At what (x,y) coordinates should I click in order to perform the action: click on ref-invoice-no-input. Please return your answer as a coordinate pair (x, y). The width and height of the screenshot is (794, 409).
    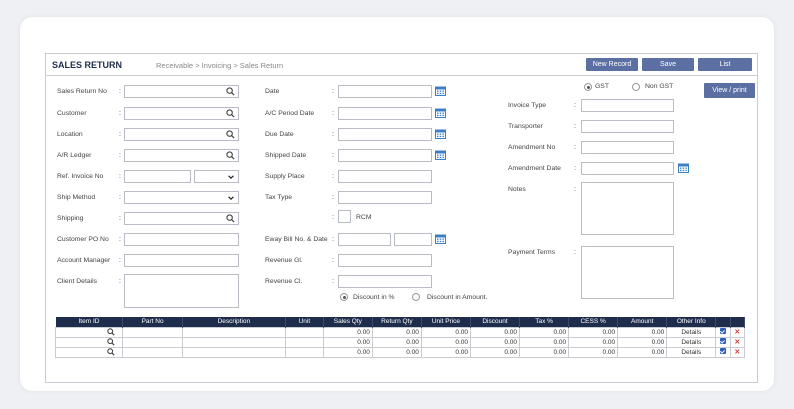
    Looking at the image, I should click on (157, 176).